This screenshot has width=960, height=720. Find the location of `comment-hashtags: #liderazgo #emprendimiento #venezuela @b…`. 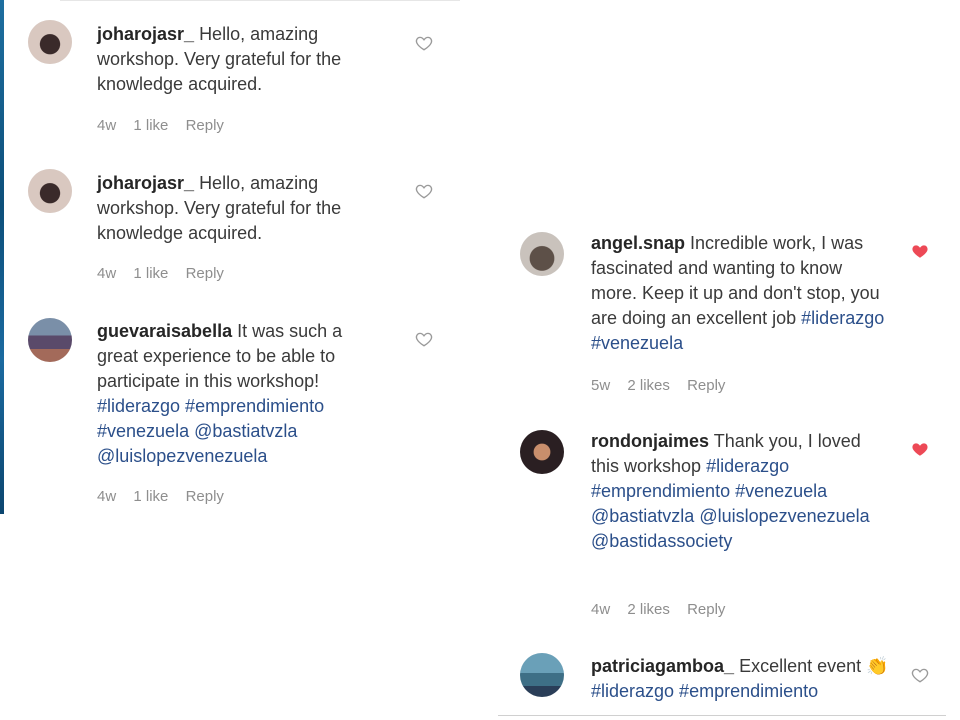

comment-hashtags: #liderazgo #emprendimiento #venezuela @b… is located at coordinates (210, 431).